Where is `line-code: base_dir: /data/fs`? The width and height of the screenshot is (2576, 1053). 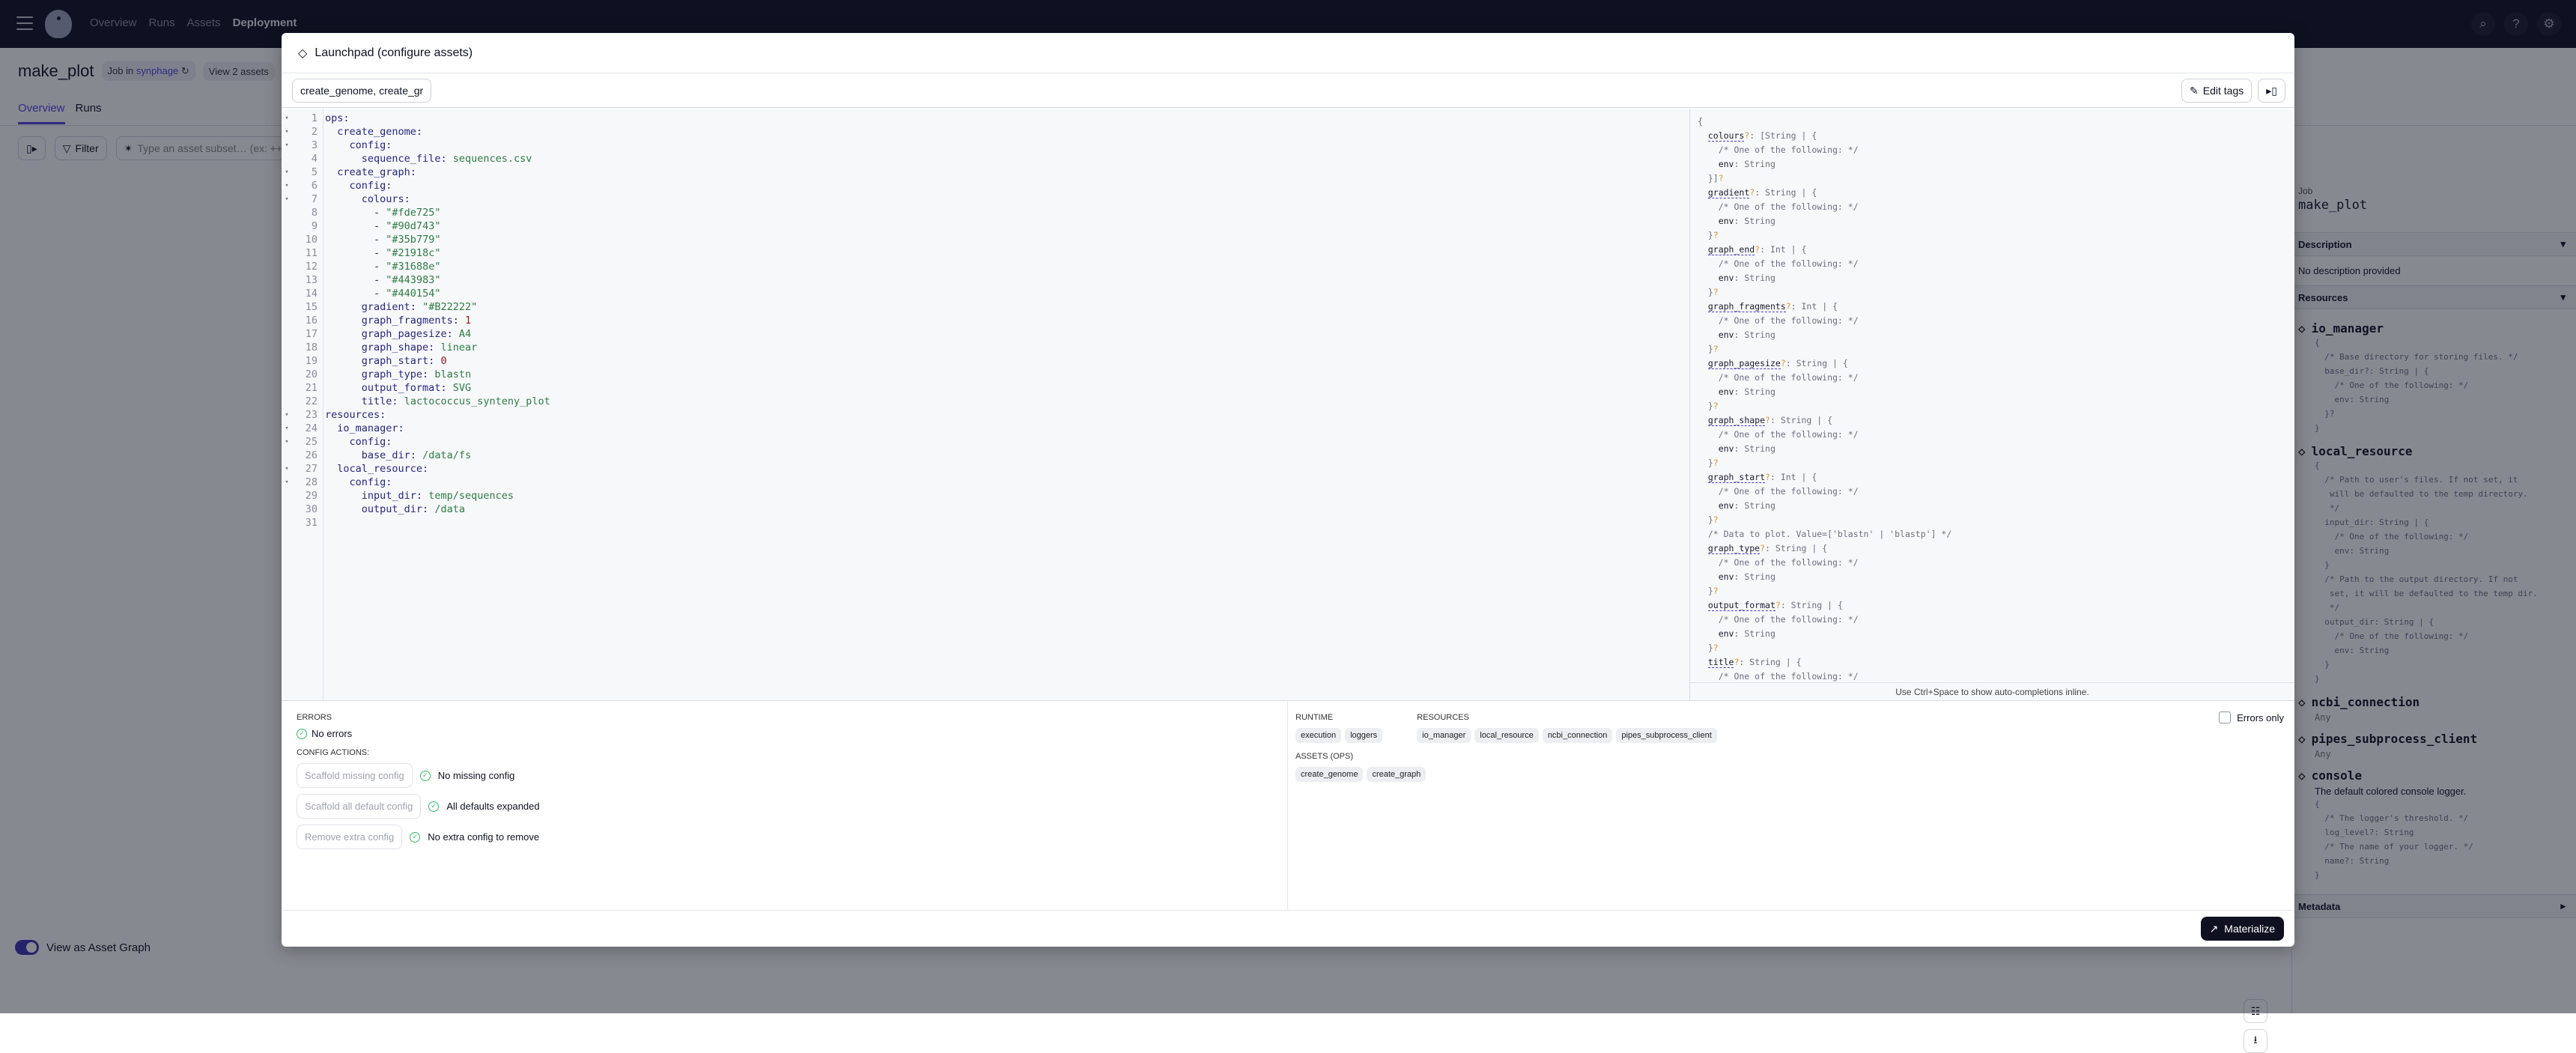
line-code: base_dir: /data/fs is located at coordinates (416, 455).